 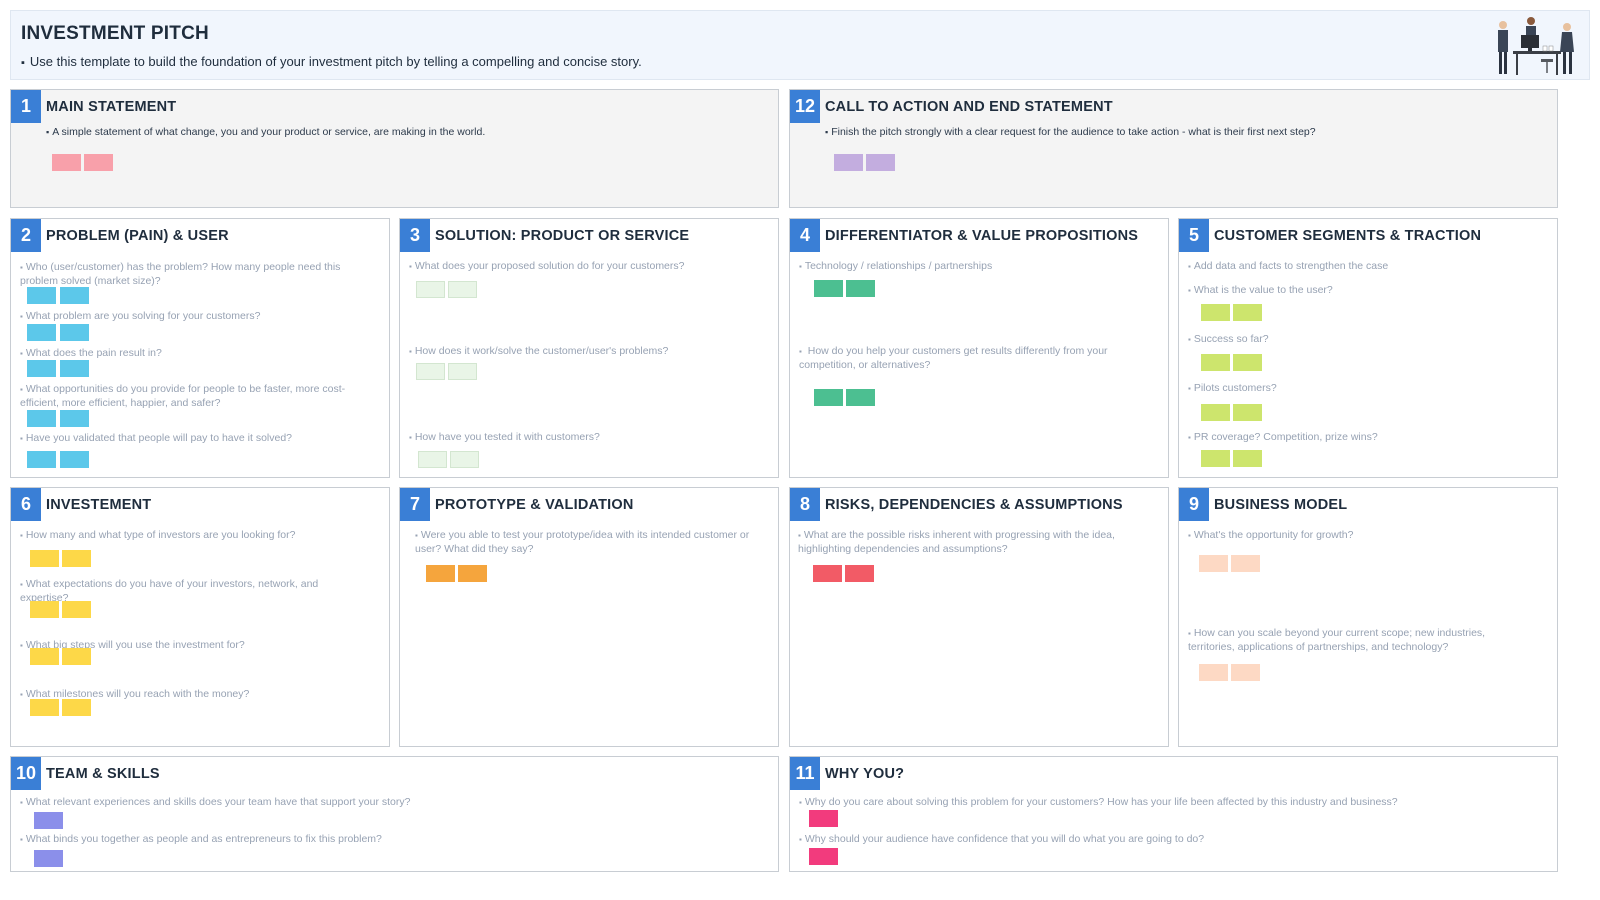 I want to click on prompt-text: Pilots customers?, so click(x=1368, y=389).